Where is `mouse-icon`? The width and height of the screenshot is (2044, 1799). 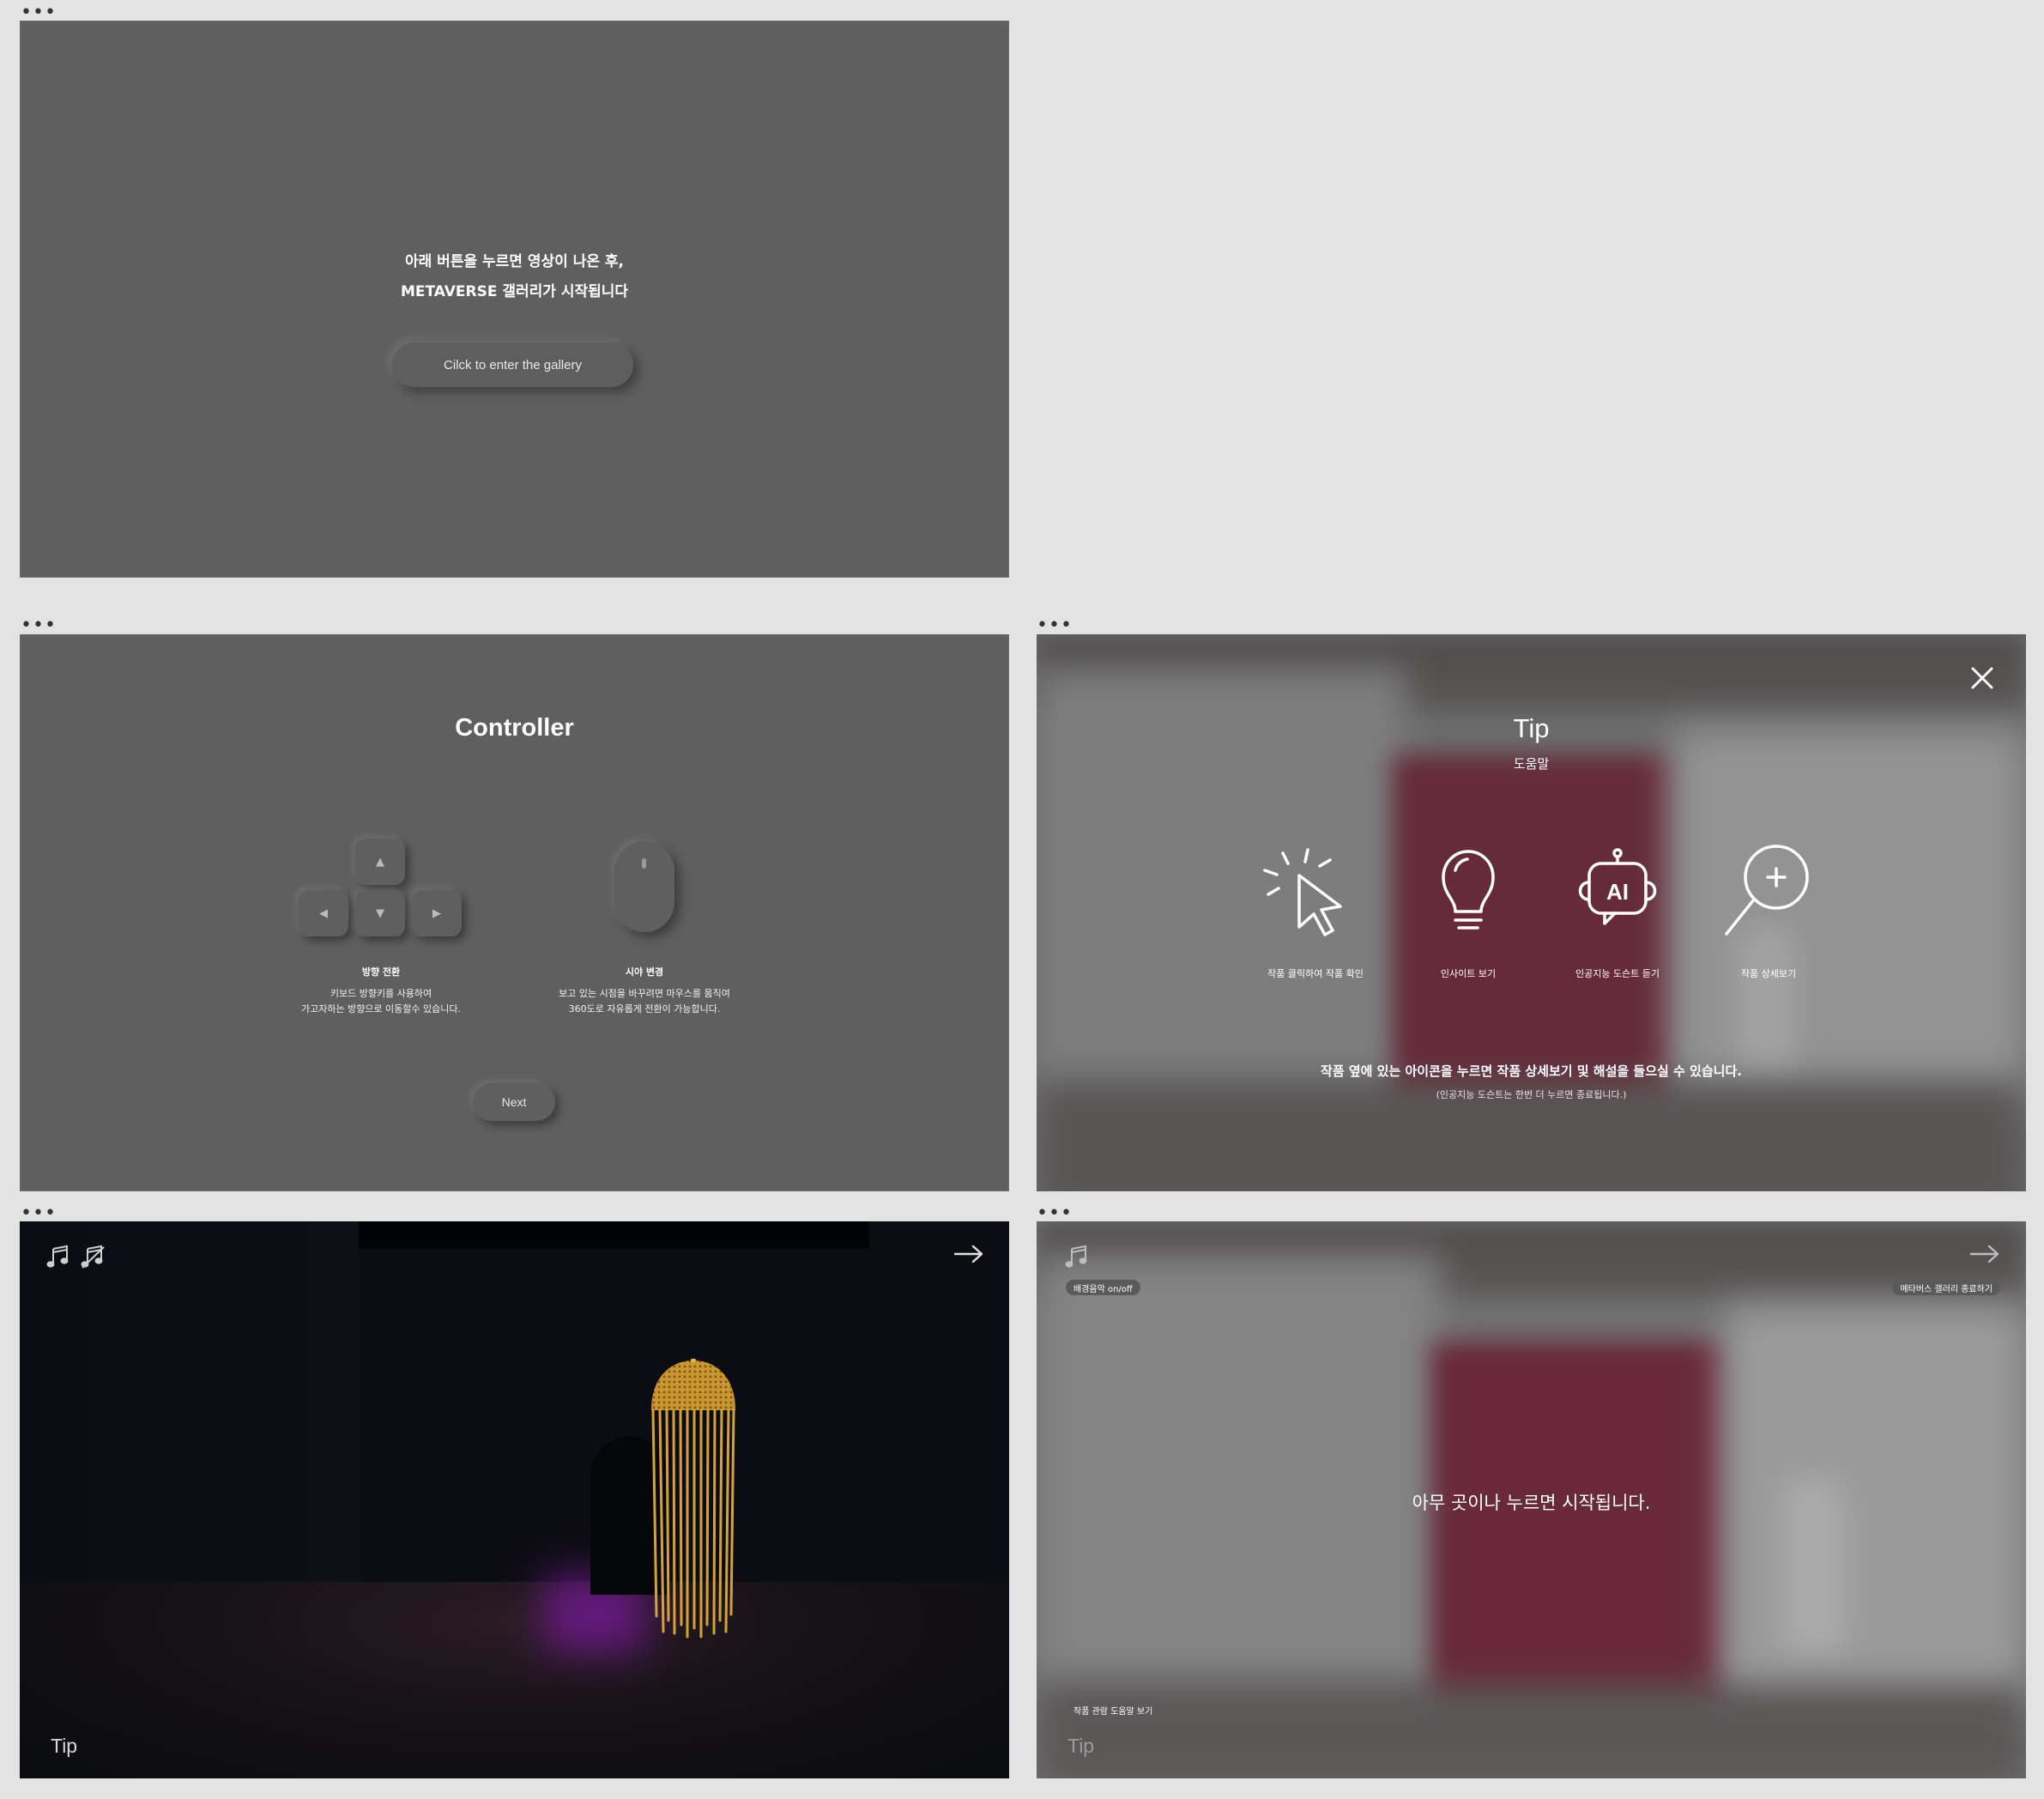
mouse-icon is located at coordinates (644, 886).